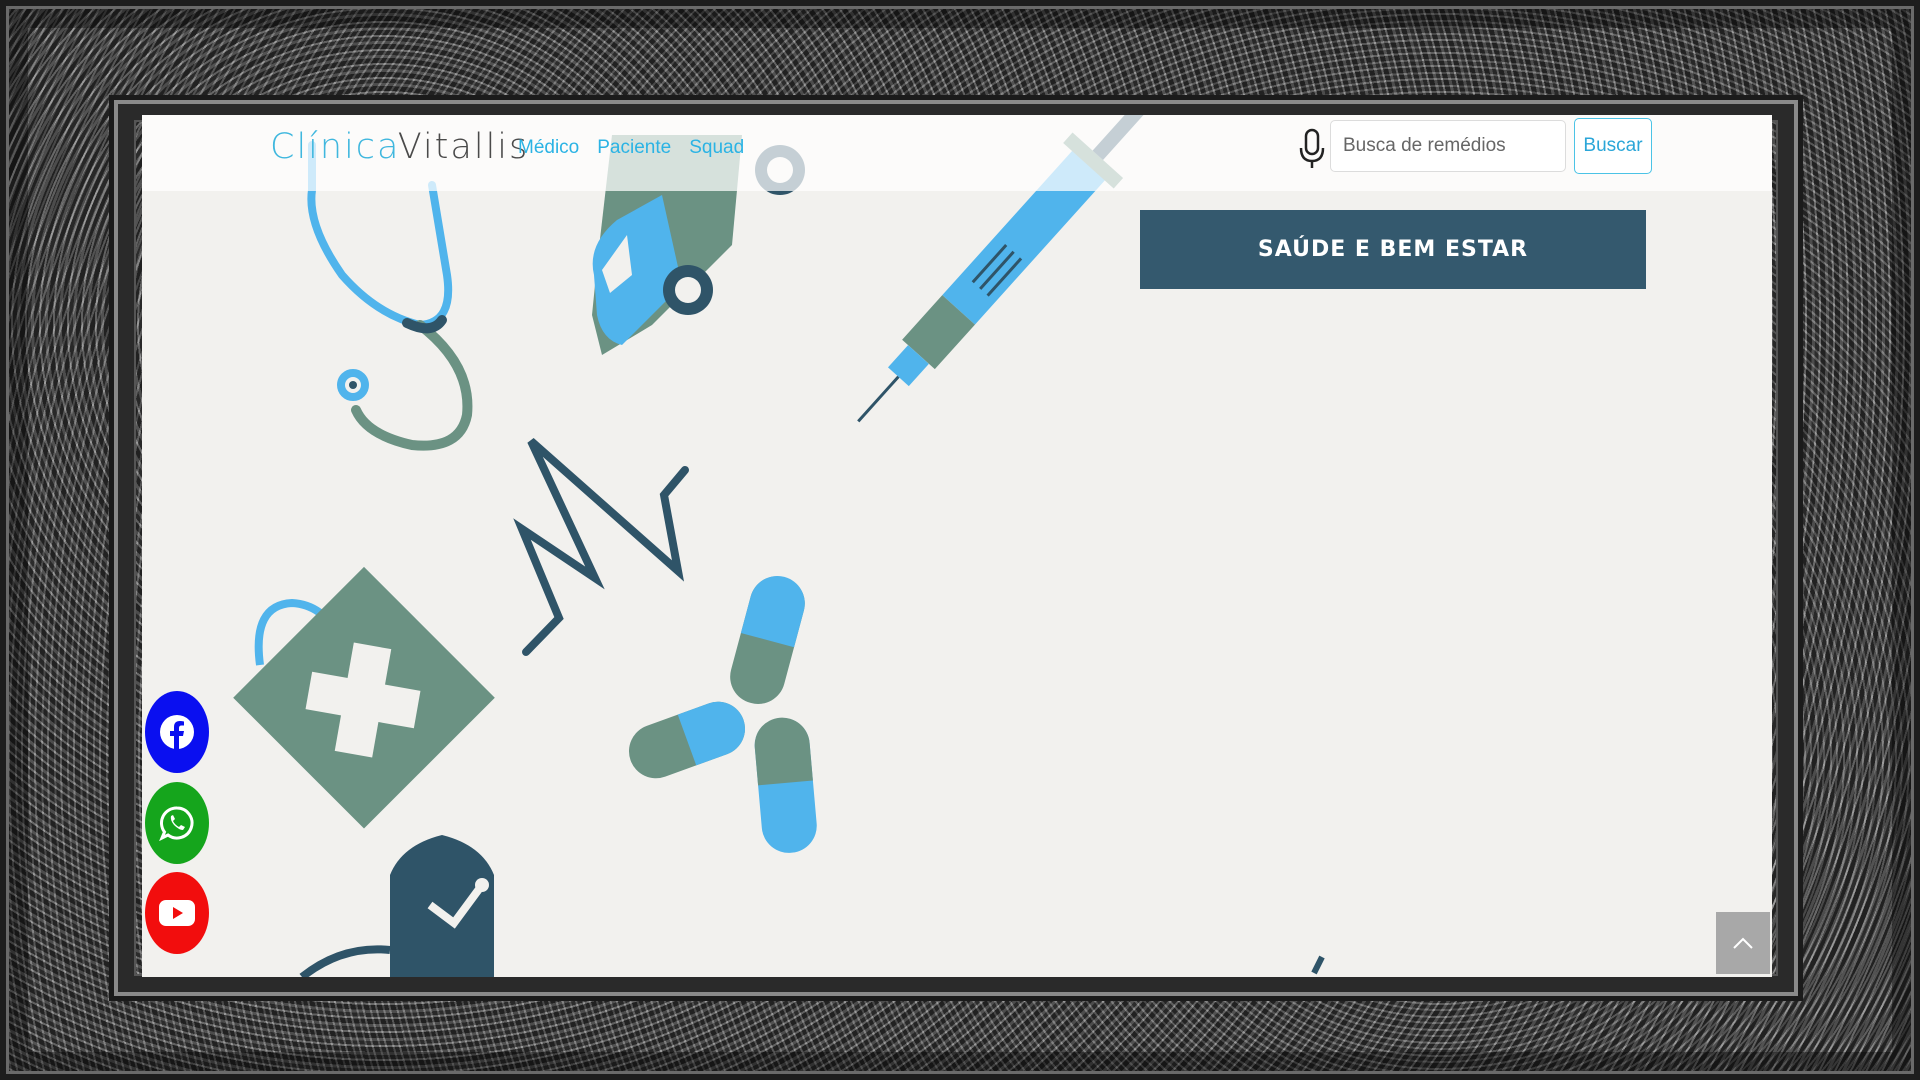  I want to click on youtube-icon, so click(177, 913).